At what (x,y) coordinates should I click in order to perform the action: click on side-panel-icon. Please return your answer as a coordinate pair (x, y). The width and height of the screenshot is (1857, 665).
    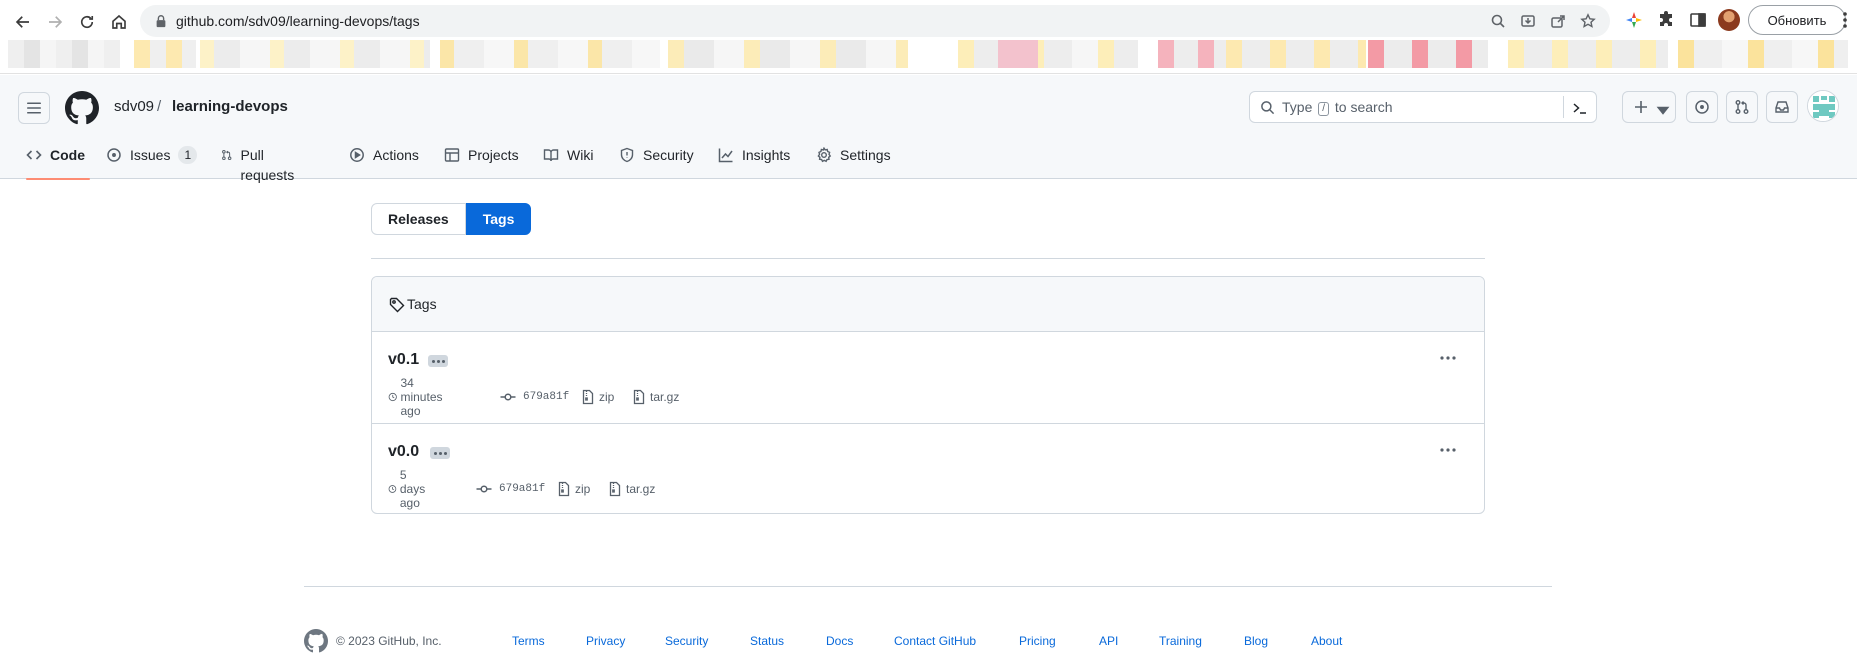
    Looking at the image, I should click on (1698, 20).